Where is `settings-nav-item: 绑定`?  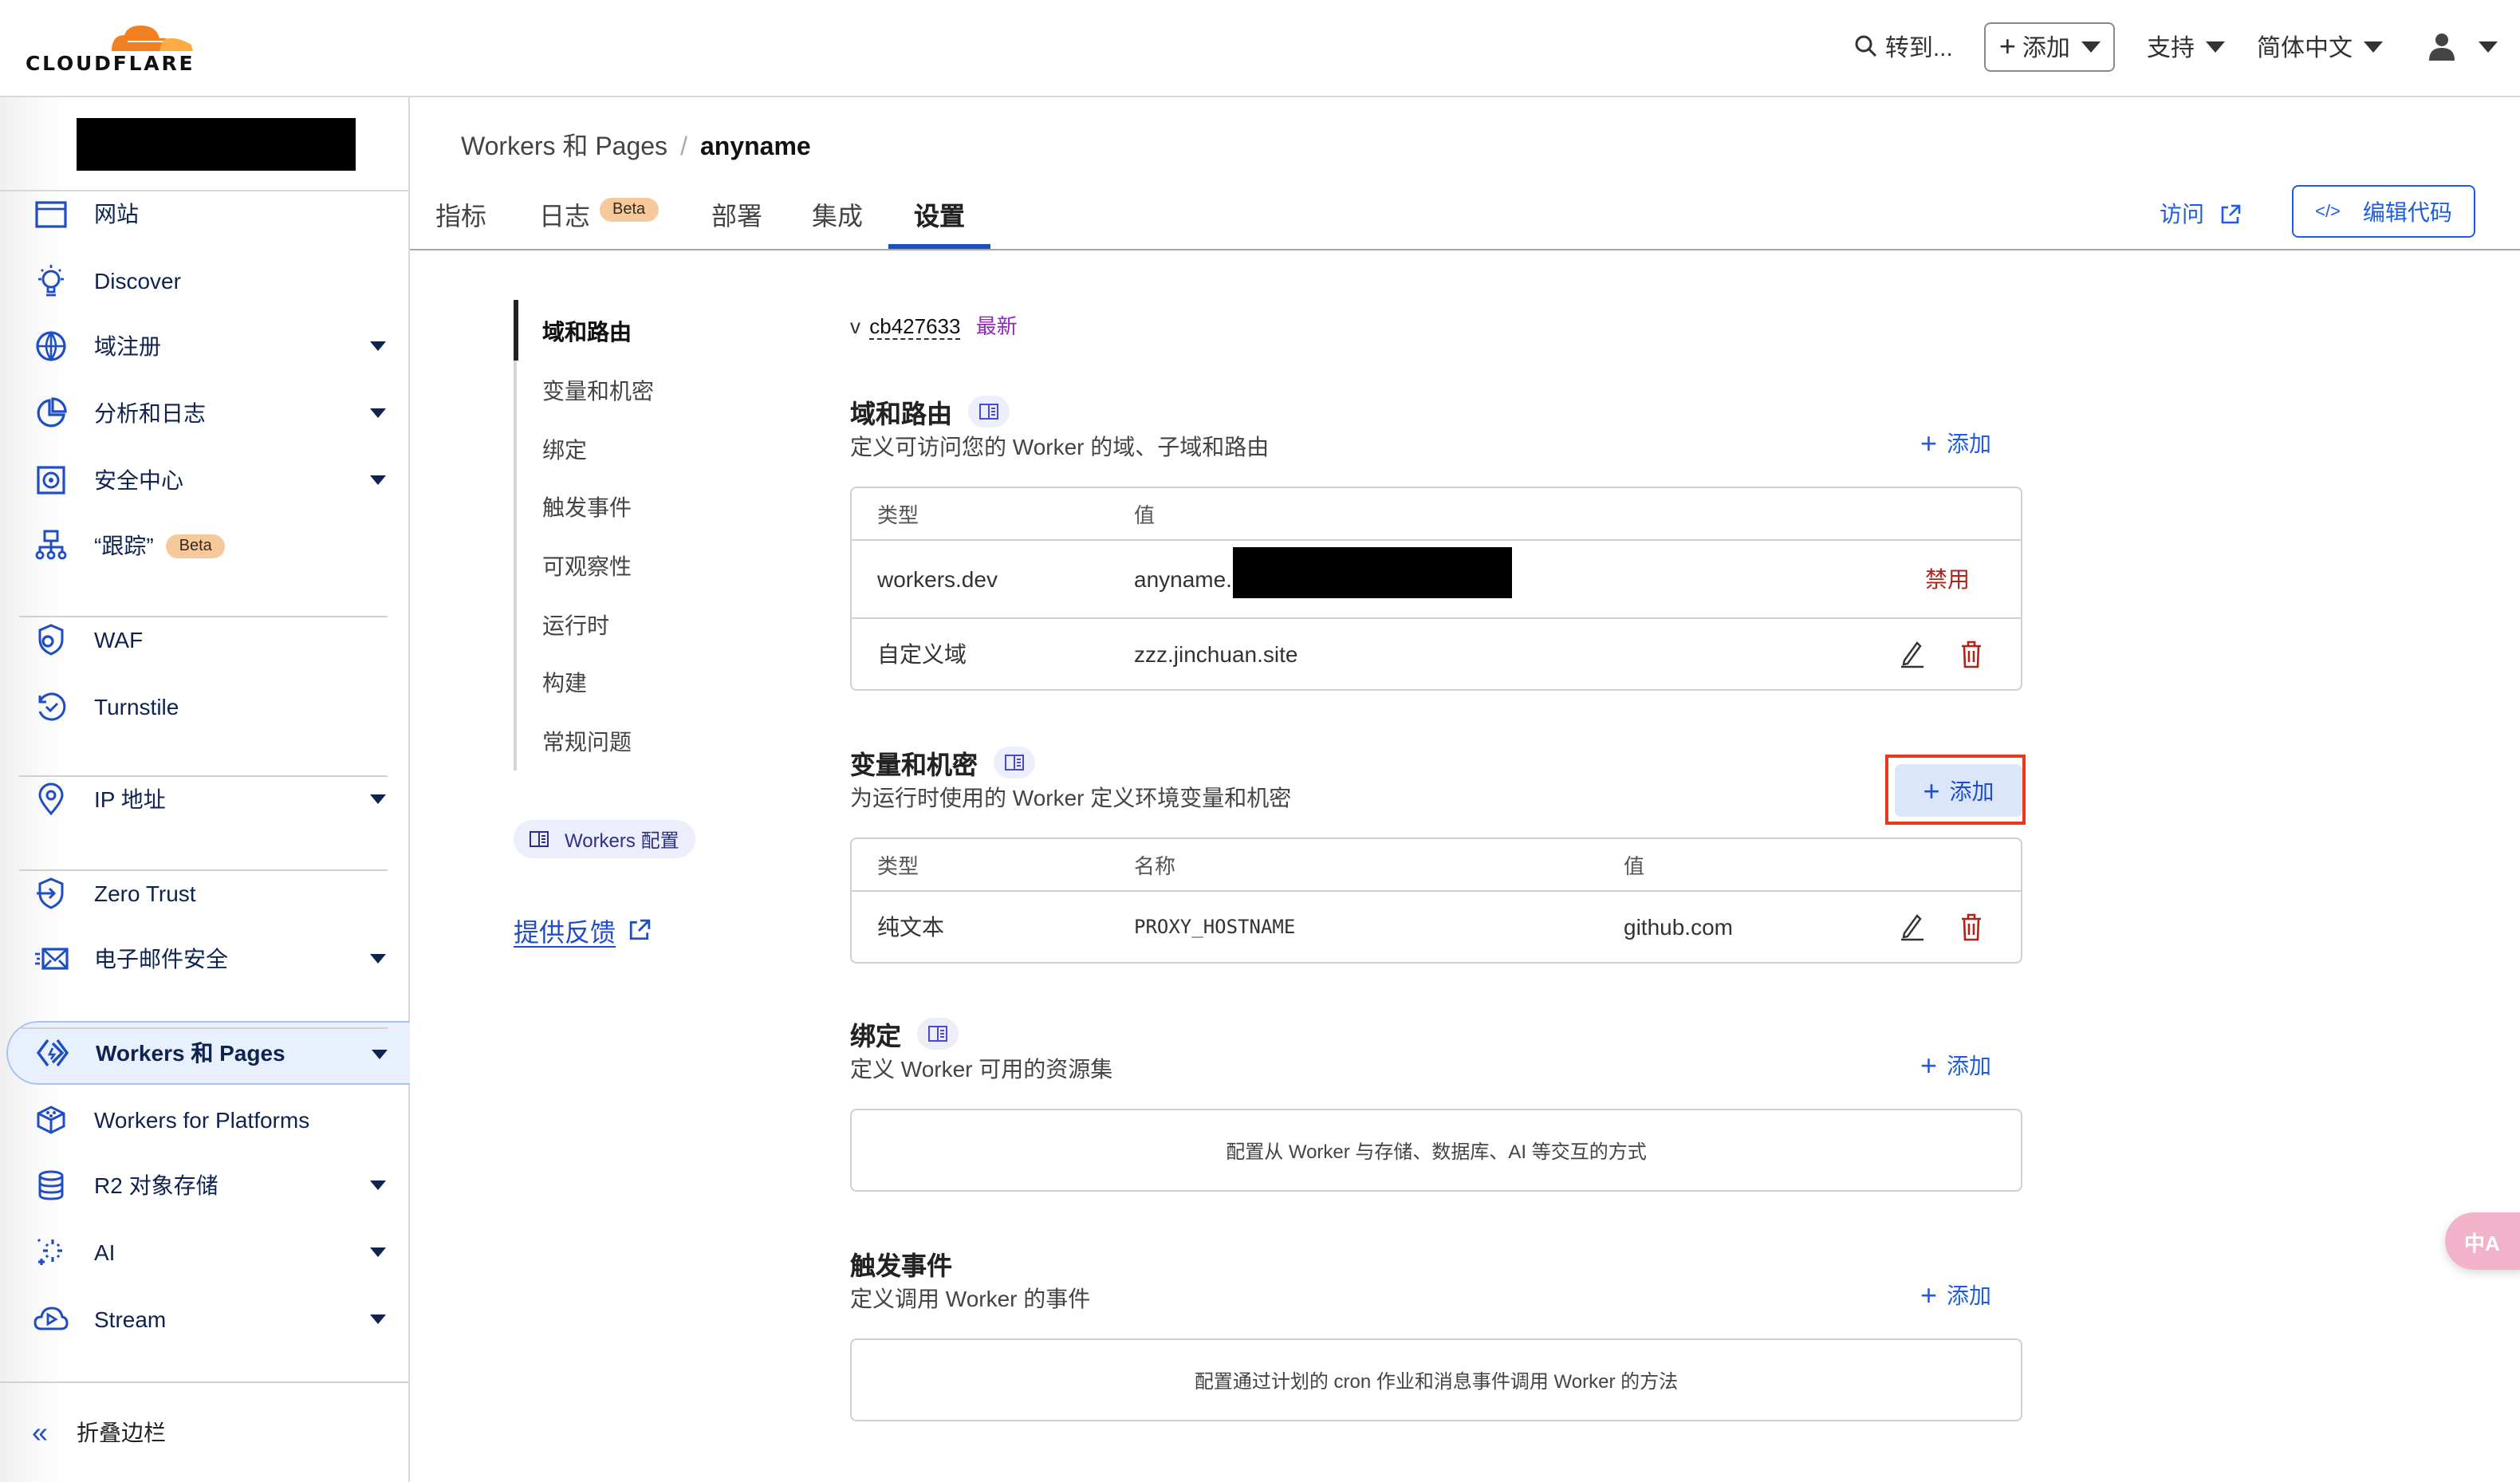 settings-nav-item: 绑定 is located at coordinates (564, 450).